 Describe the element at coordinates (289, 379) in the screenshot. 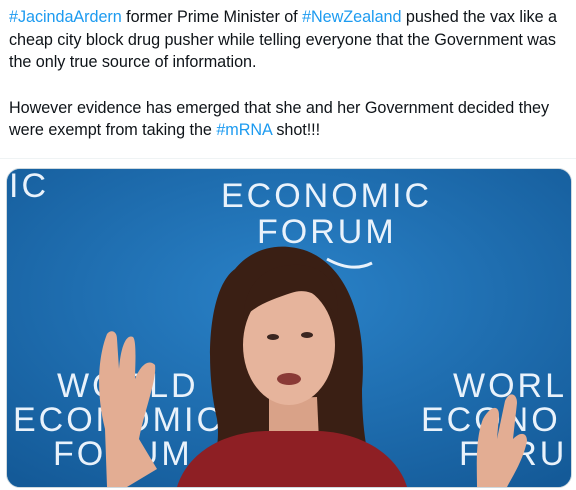

I see `mouth` at that location.